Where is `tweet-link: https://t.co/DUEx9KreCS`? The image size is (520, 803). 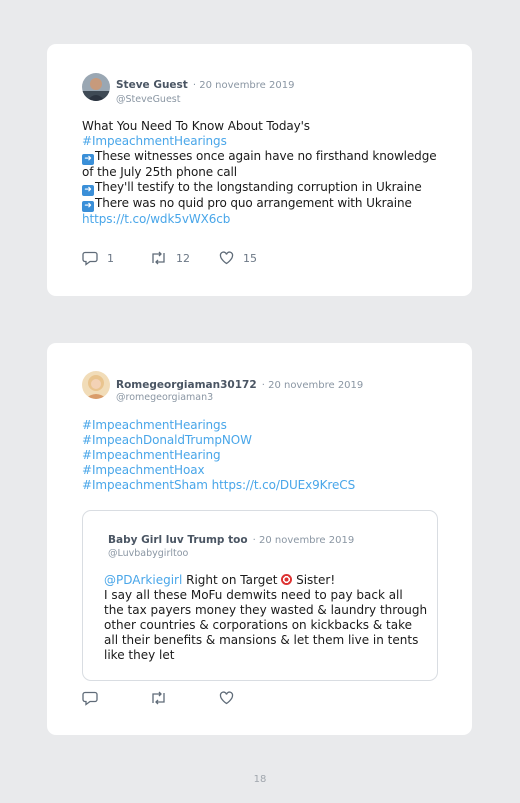
tweet-link: https://t.co/DUEx9KreCS is located at coordinates (284, 485).